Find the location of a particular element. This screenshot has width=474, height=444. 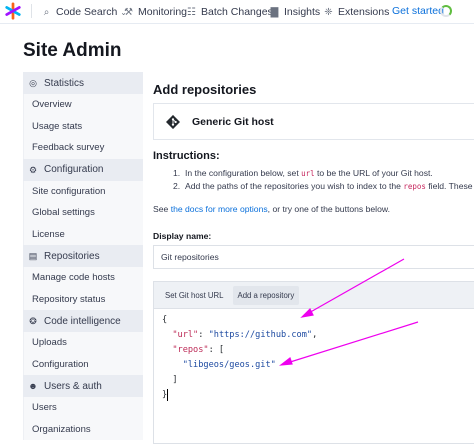

section-heading: Add repositories is located at coordinates (205, 89).